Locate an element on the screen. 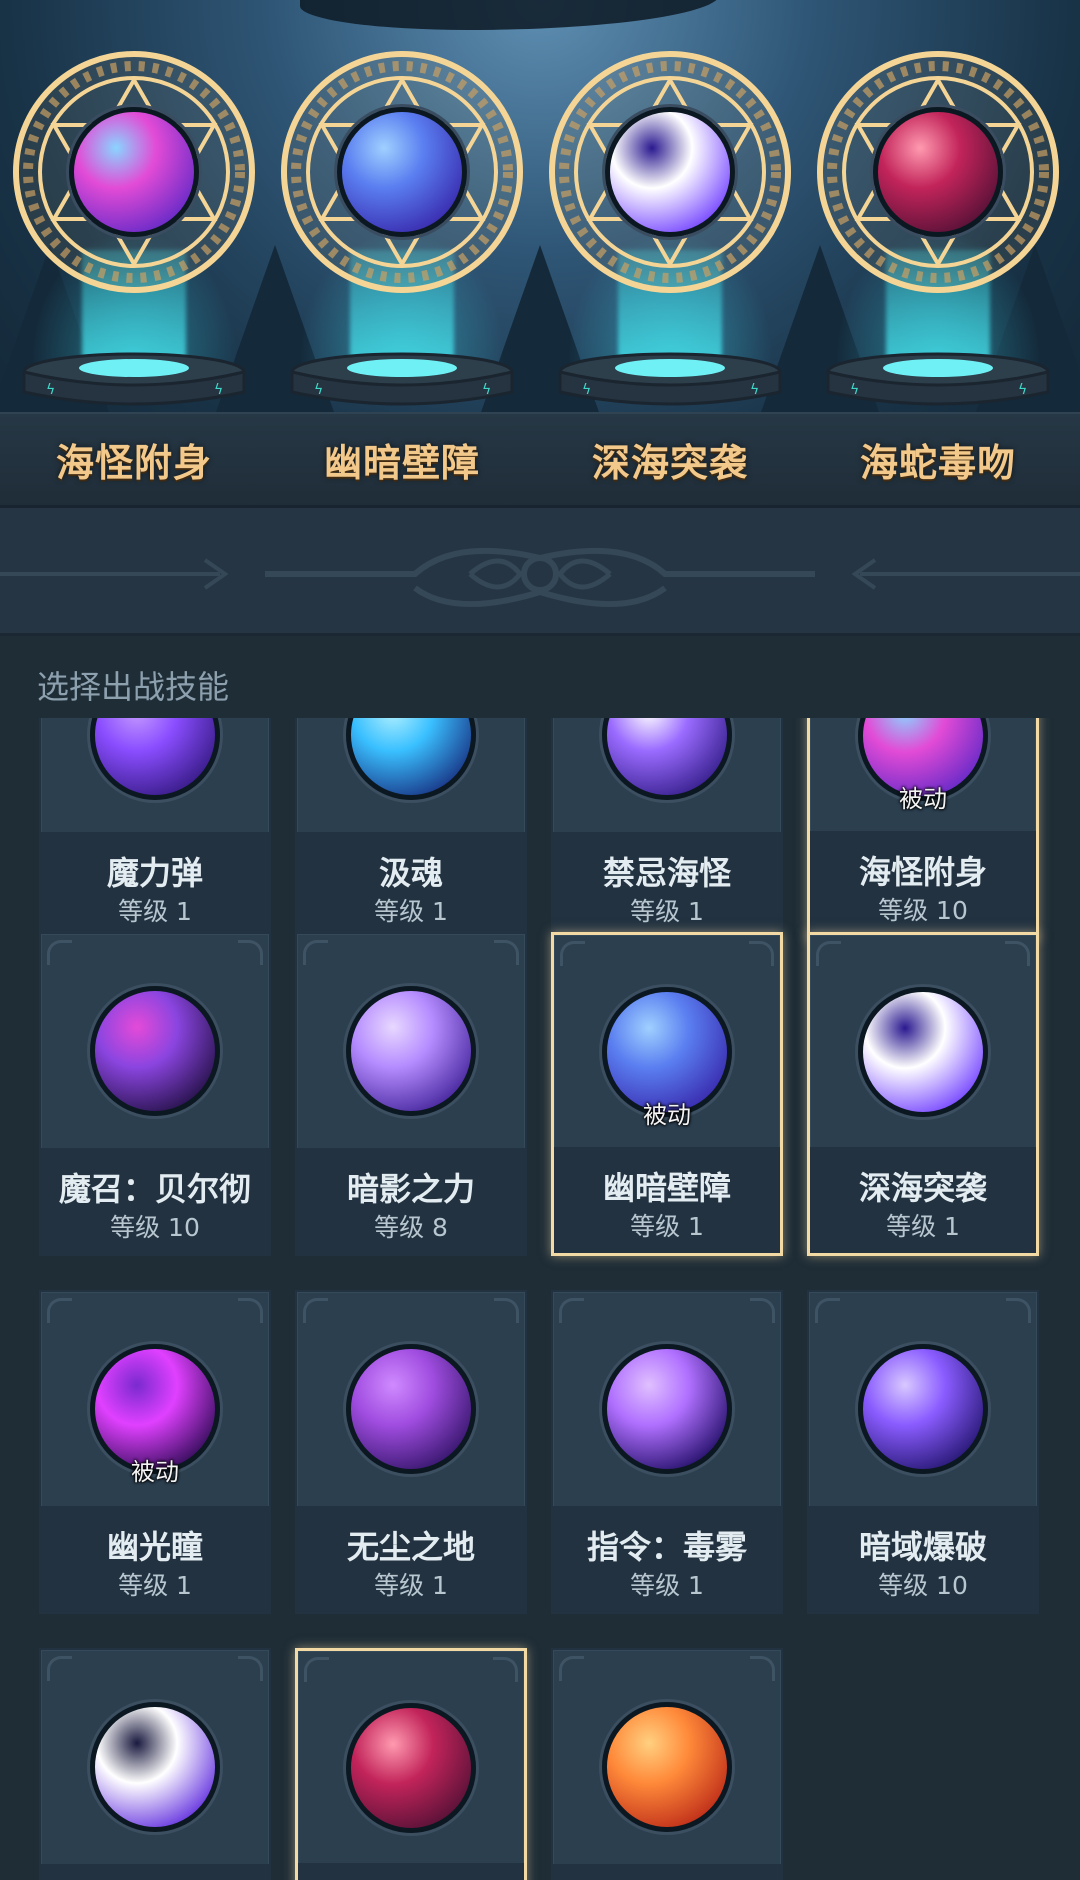 The width and height of the screenshot is (1080, 1880). skill-card: 暗影之力等级 8 is located at coordinates (411, 1094).